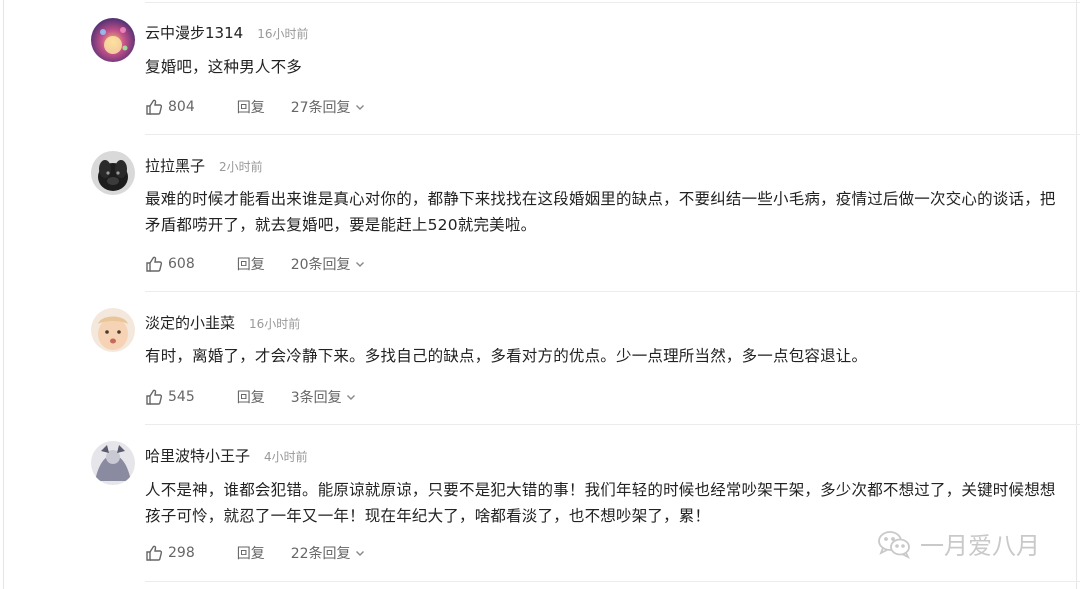 This screenshot has height=589, width=1080. What do you see at coordinates (320, 265) in the screenshot?
I see `replies-count: 20条回复` at bounding box center [320, 265].